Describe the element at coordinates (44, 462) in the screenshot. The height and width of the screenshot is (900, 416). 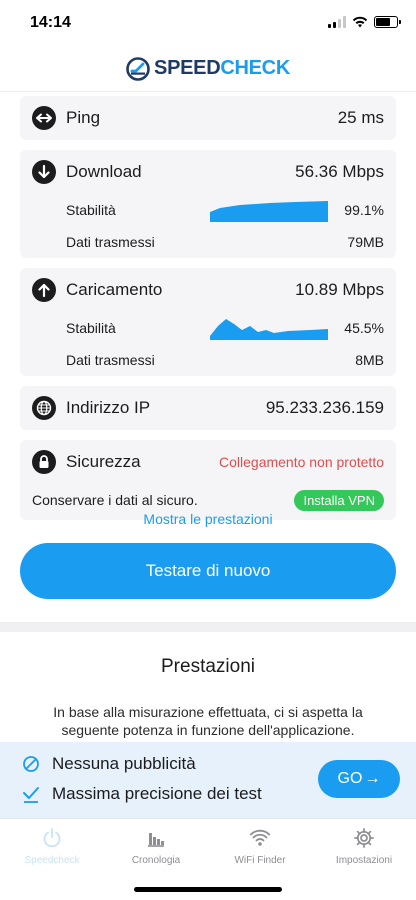
I see `lock-icon` at that location.